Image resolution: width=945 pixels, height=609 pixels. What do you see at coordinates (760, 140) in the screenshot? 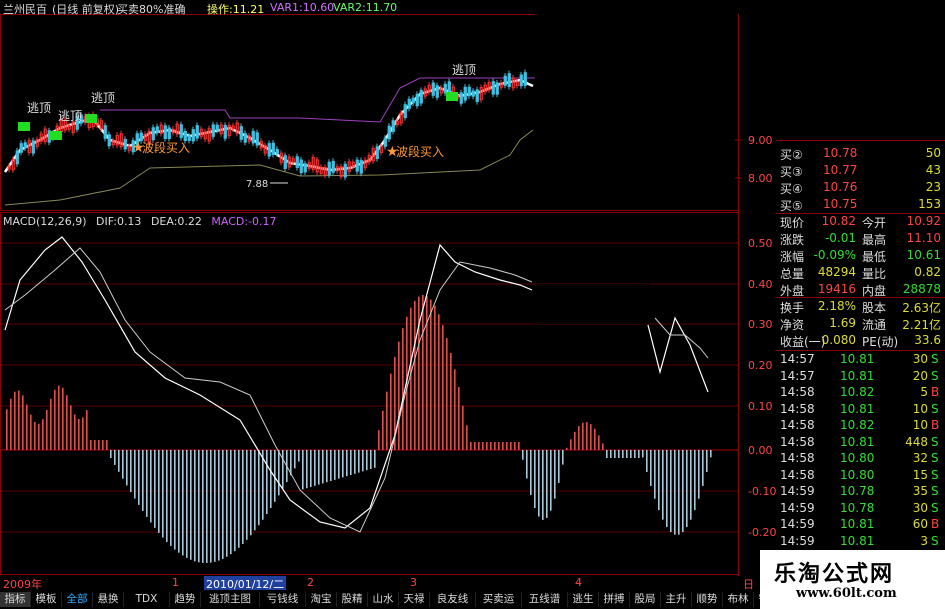
I see `price-tick-label: 9.00` at bounding box center [760, 140].